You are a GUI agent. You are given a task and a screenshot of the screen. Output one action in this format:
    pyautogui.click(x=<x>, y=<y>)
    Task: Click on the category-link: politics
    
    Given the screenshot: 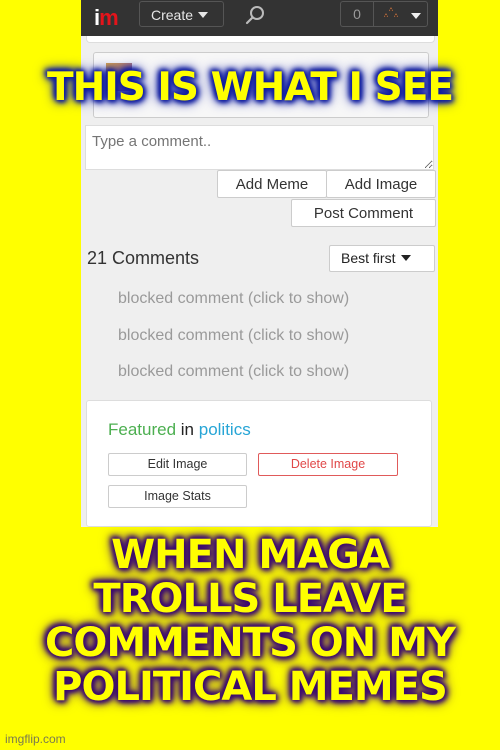 What is the action you would take?
    pyautogui.click(x=225, y=429)
    